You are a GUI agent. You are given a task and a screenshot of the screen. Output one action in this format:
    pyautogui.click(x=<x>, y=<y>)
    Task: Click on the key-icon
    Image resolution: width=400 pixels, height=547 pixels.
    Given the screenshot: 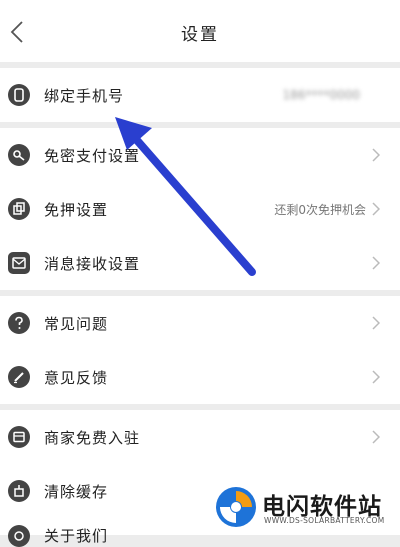 What is the action you would take?
    pyautogui.click(x=19, y=155)
    